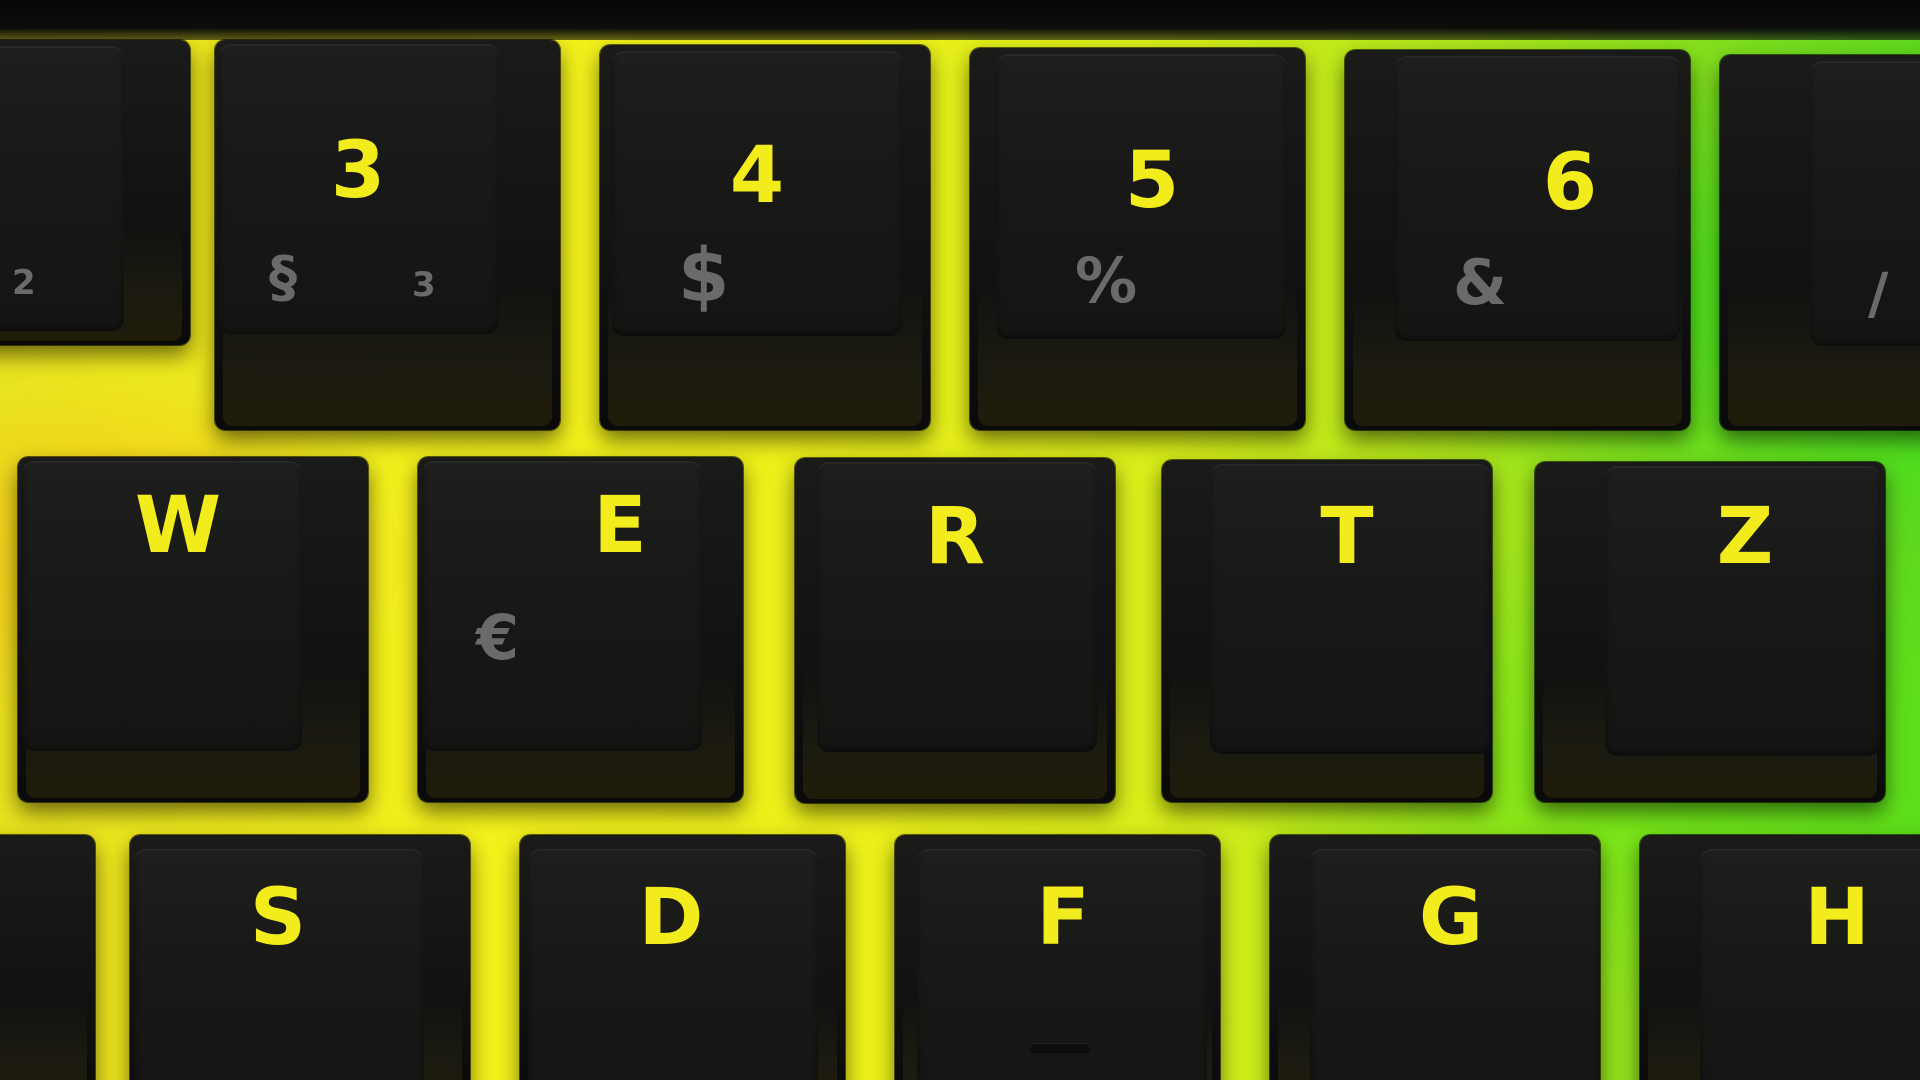  I want to click on key-e-sub-legend: €, so click(498, 637).